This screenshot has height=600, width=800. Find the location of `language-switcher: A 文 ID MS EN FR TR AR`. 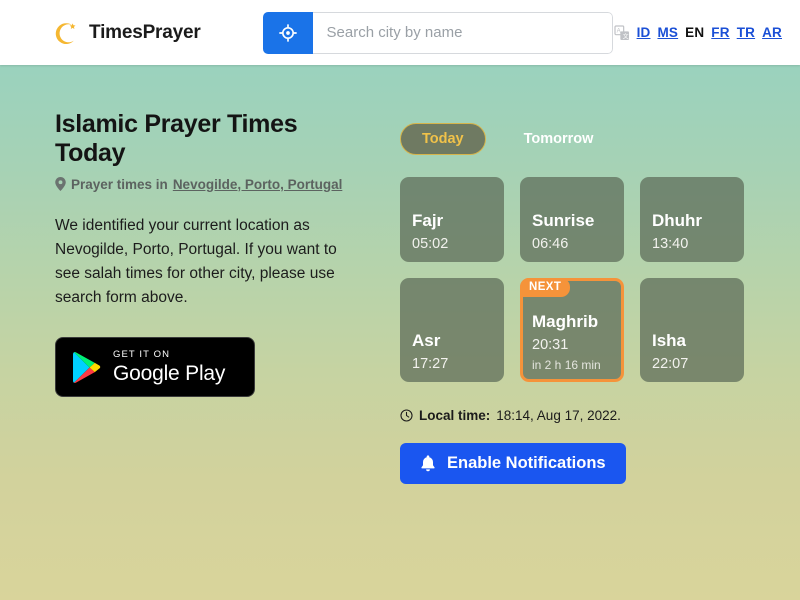

language-switcher: A 文 ID MS EN FR TR AR is located at coordinates (697, 32).